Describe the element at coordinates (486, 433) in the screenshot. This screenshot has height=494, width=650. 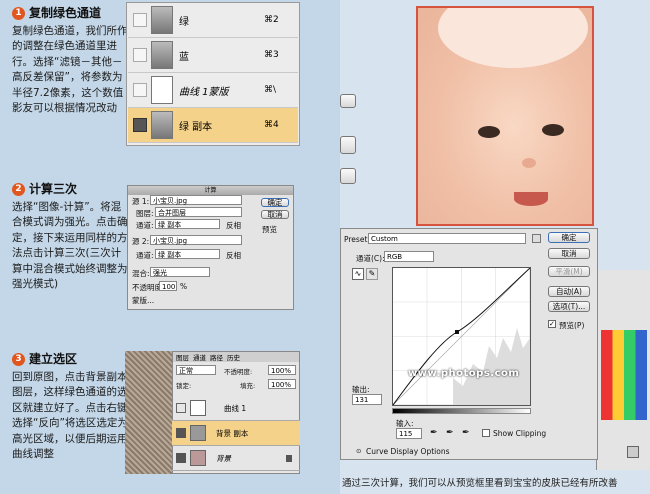
I see `show-clipping-checkbox` at that location.